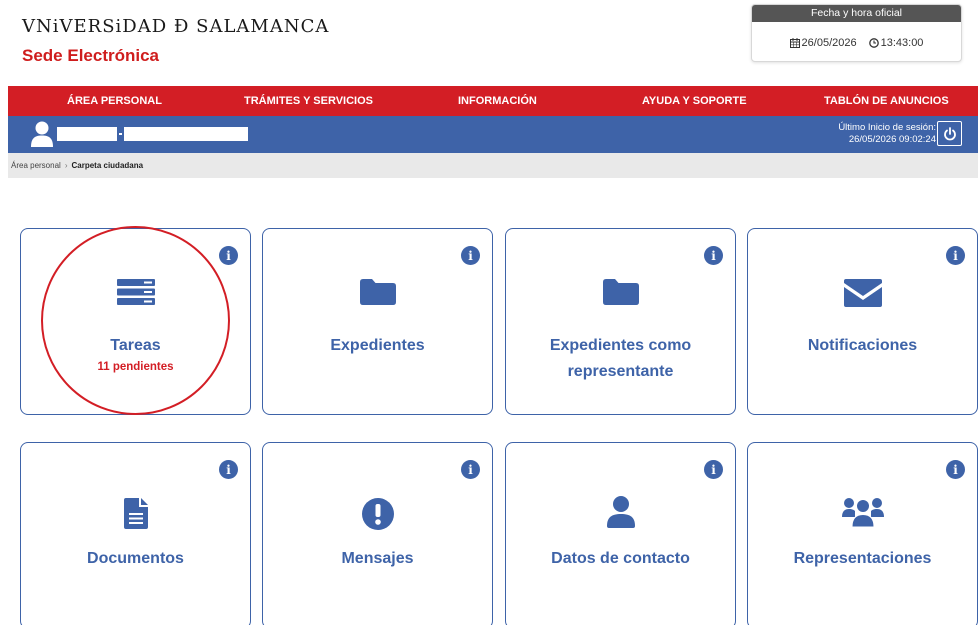 The image size is (978, 625). Describe the element at coordinates (862, 293) in the screenshot. I see `envelope-icon` at that location.